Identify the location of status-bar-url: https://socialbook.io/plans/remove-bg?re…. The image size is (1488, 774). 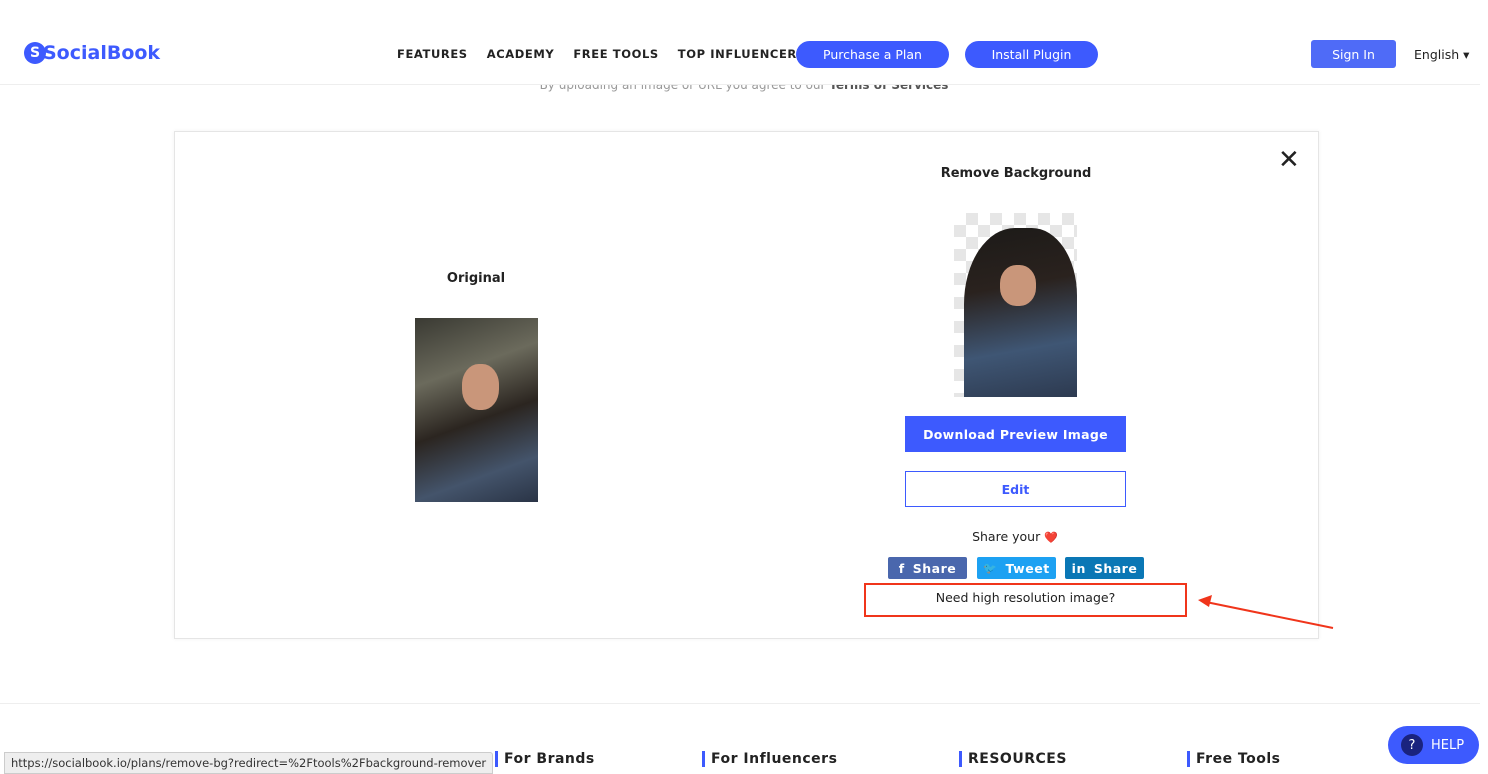
(249, 763).